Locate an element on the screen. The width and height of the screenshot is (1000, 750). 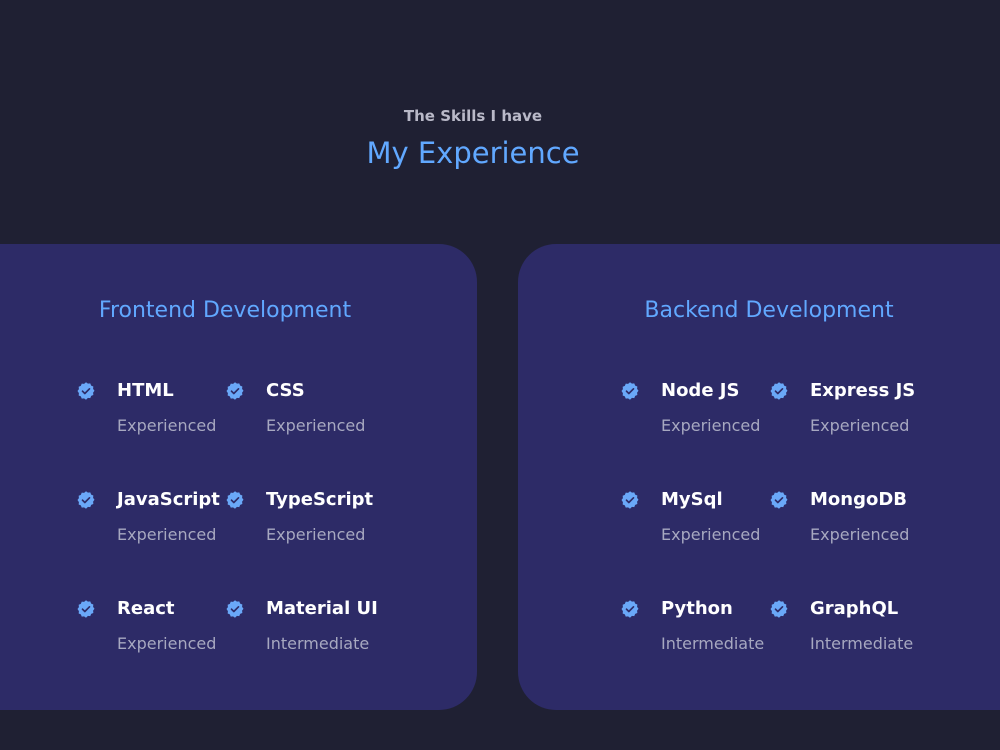
skill-name: Python is located at coordinates (697, 608).